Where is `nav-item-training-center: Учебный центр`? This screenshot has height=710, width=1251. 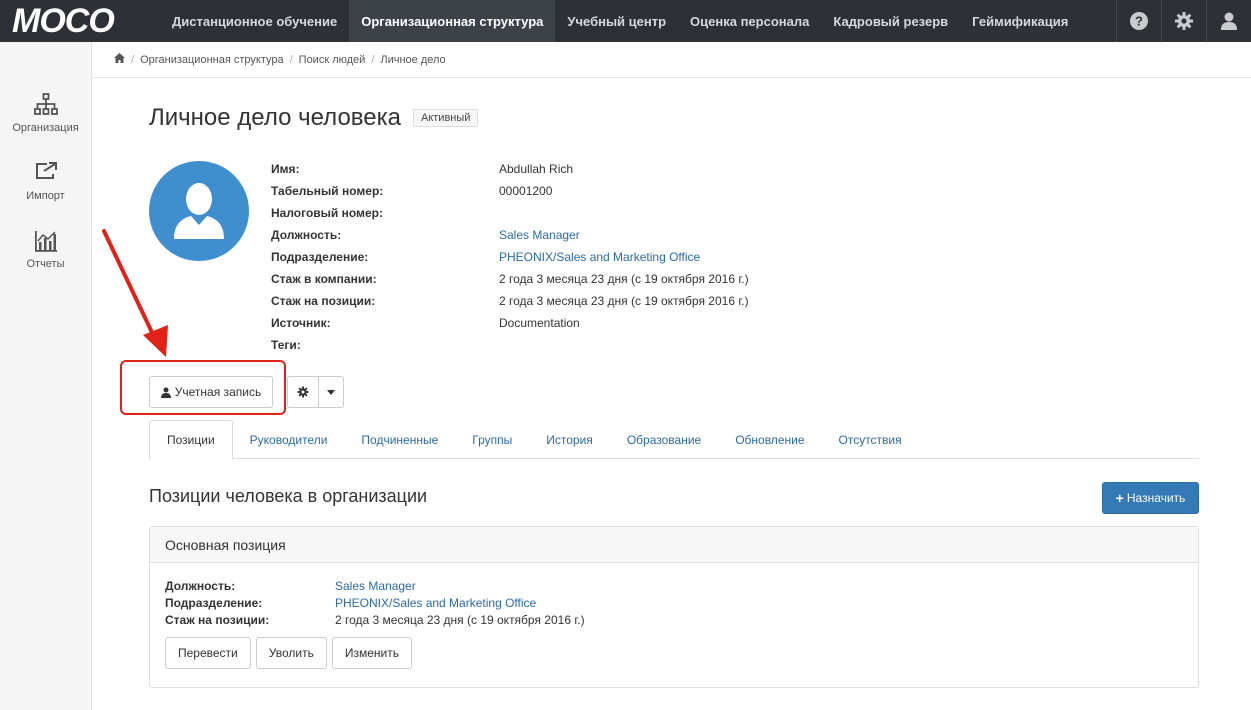 nav-item-training-center: Учебный центр is located at coordinates (616, 21).